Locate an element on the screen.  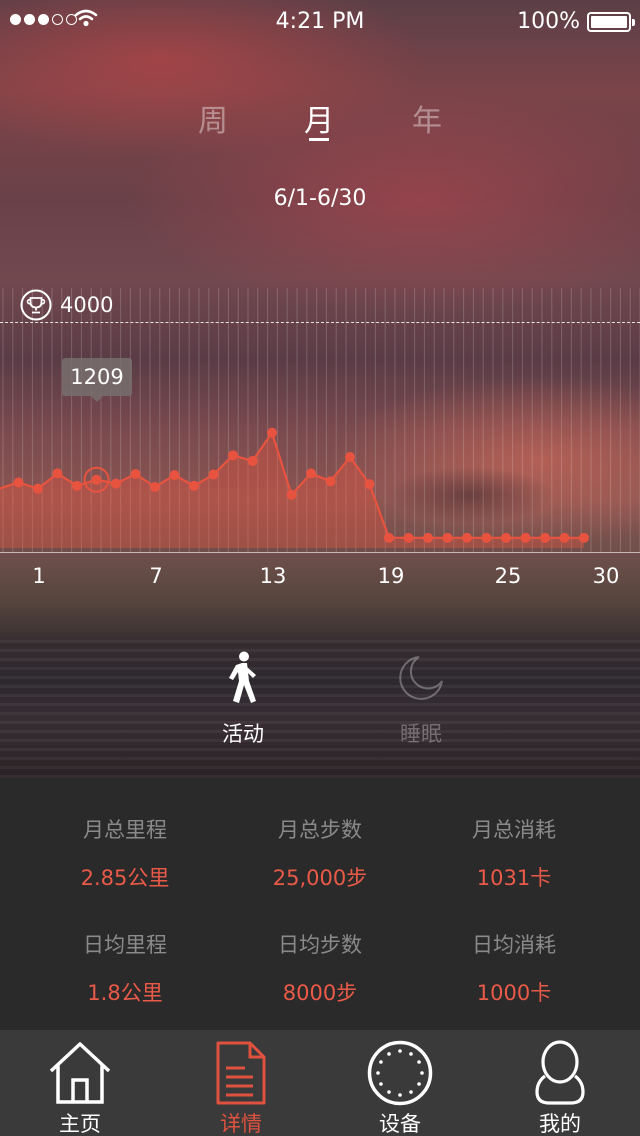
mode-sleep-label: 睡眠 is located at coordinates (421, 734).